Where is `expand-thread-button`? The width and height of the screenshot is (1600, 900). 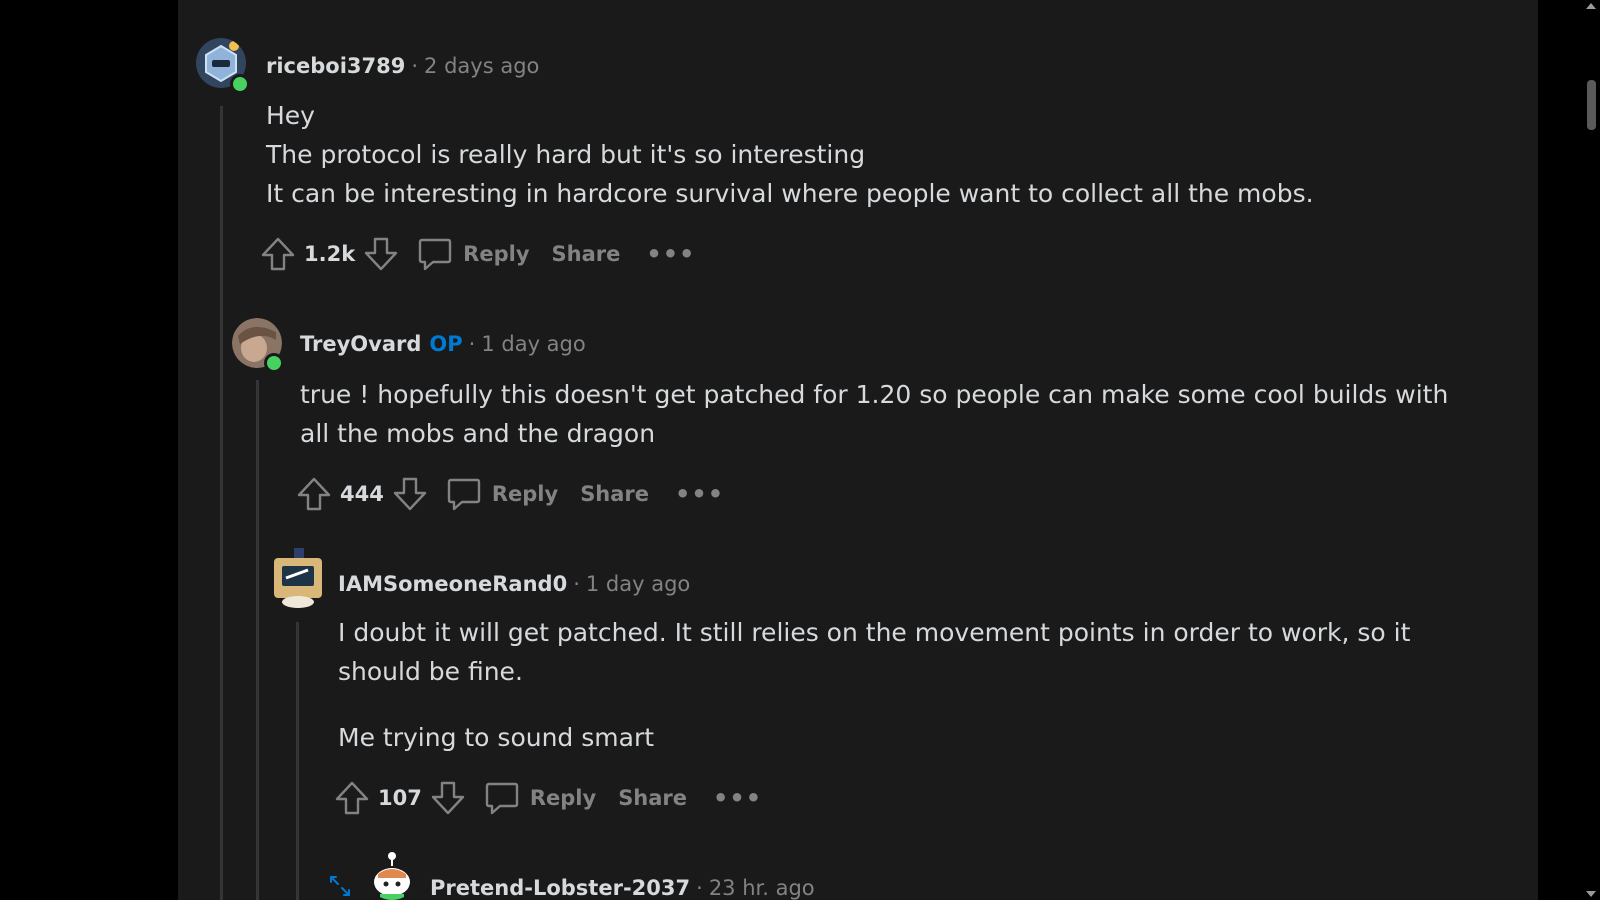
expand-thread-button is located at coordinates (340, 887).